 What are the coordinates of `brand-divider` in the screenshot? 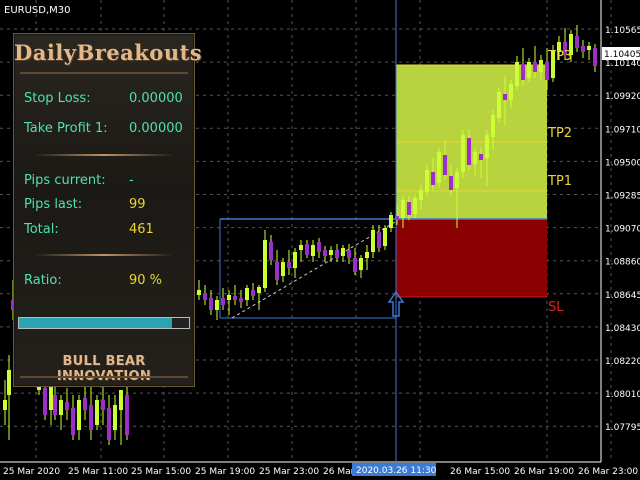 It's located at (104, 377).